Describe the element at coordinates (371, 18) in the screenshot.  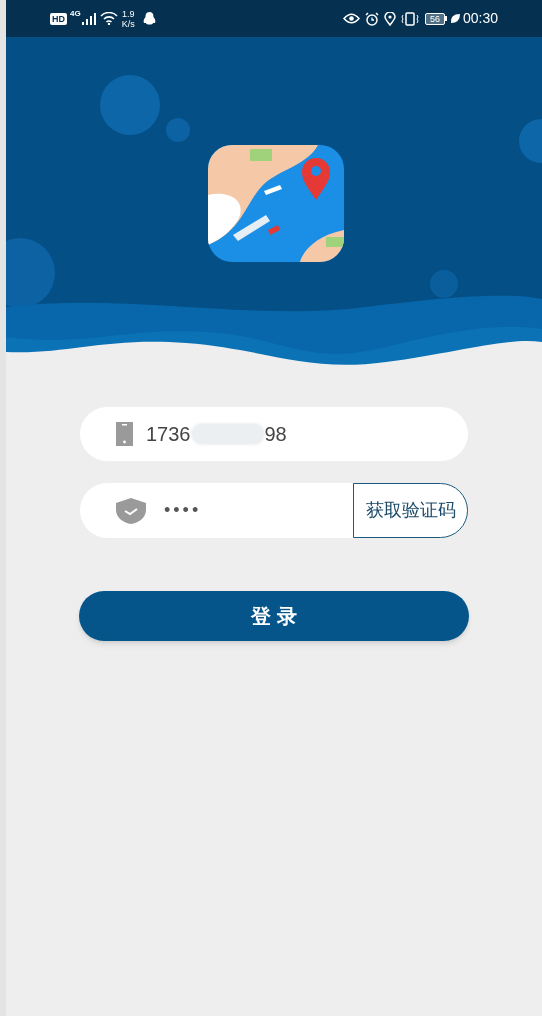
I see `alarm-icon` at that location.